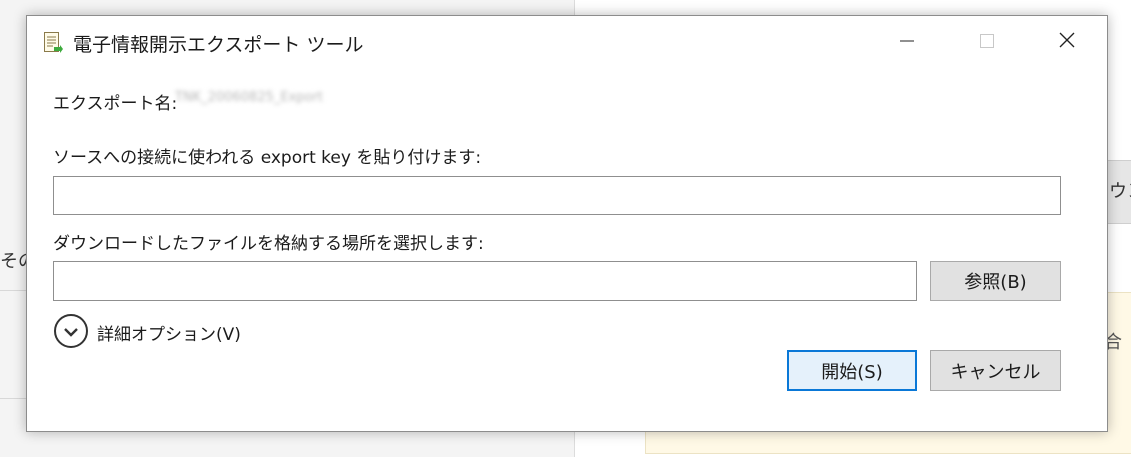 The height and width of the screenshot is (457, 1131). Describe the element at coordinates (53, 43) in the screenshot. I see `document-icon` at that location.